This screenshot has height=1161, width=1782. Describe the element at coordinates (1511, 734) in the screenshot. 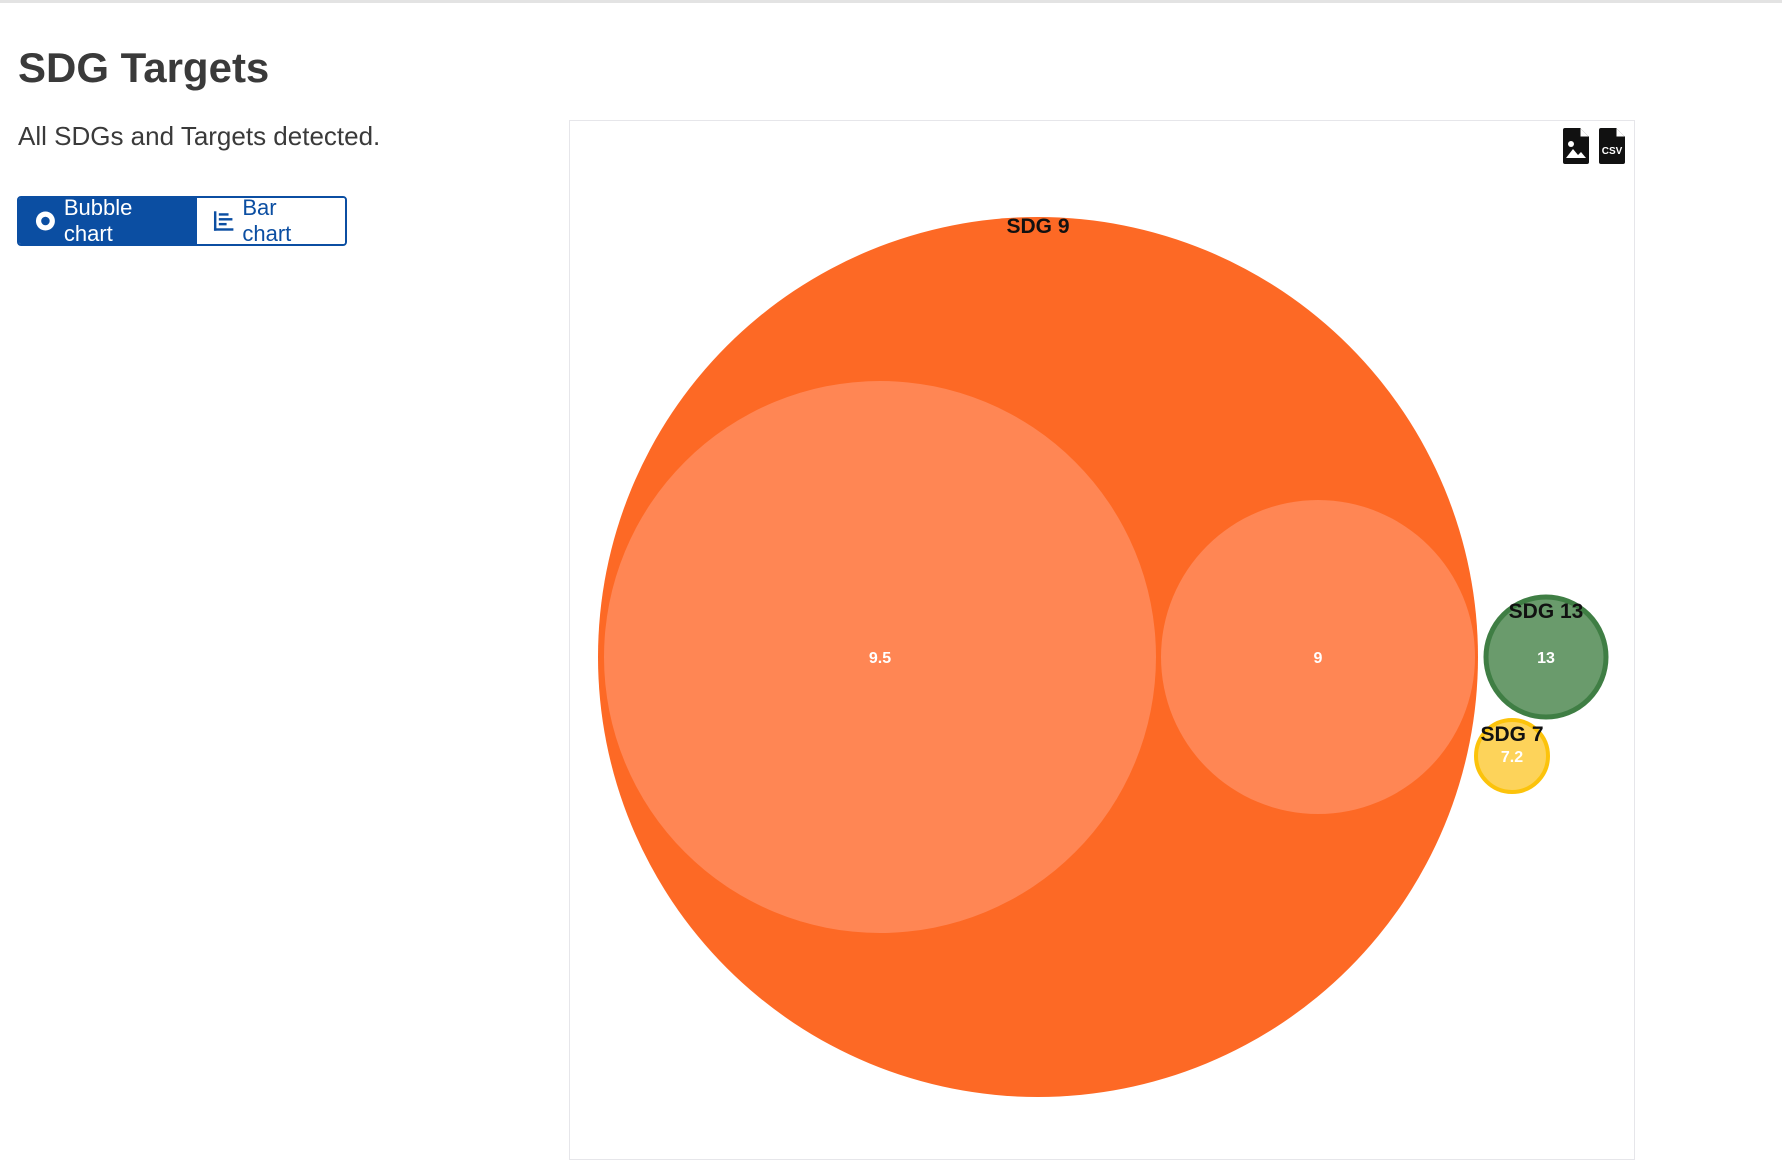

I see `group-label-sdg-7: SDG 7` at that location.